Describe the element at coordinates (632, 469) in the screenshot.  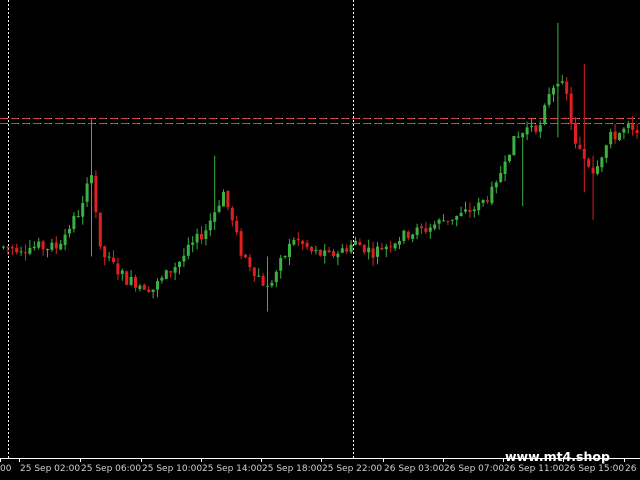
I see `time-tick-label: 26 S` at that location.